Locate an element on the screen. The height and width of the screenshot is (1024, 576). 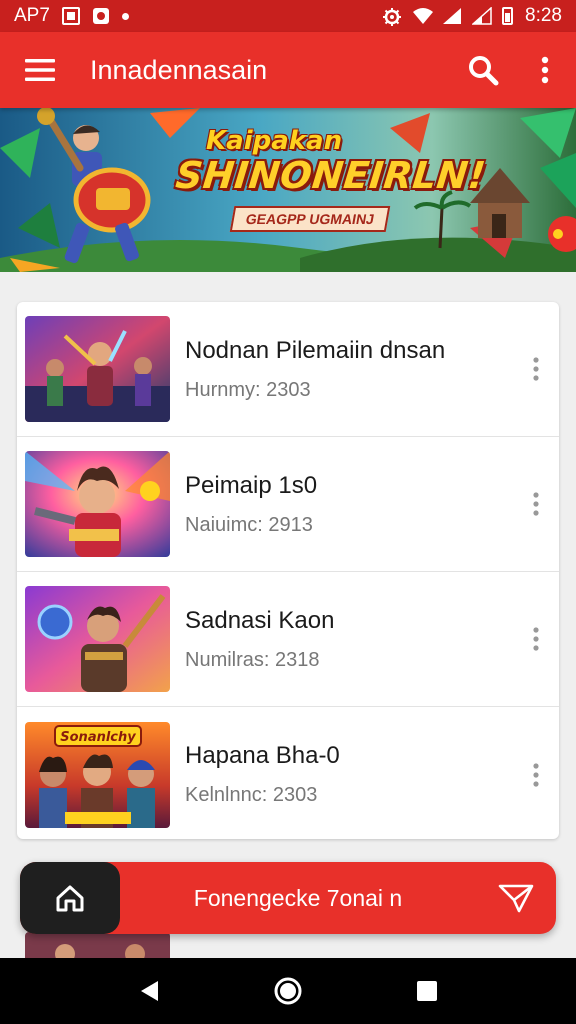
banner-badge: GEAGPP UGMAINJ is located at coordinates (310, 219).